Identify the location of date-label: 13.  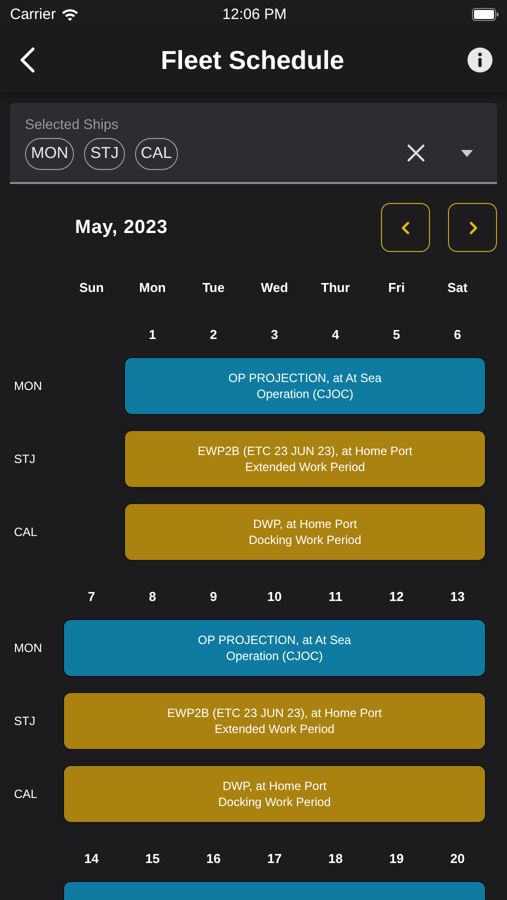
(457, 596).